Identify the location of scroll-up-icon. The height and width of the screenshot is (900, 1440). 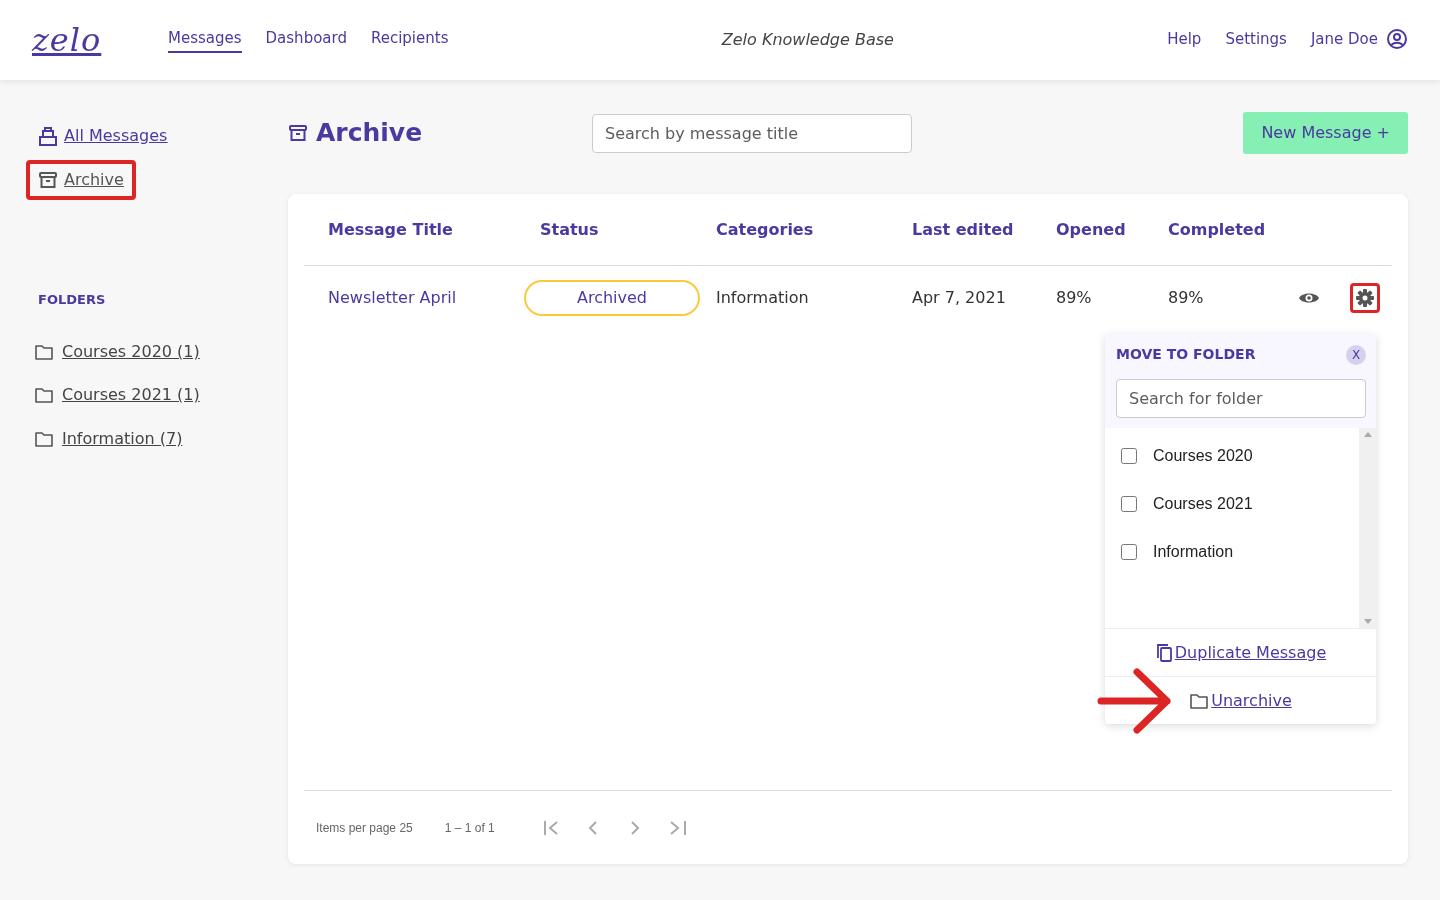
(1367, 434).